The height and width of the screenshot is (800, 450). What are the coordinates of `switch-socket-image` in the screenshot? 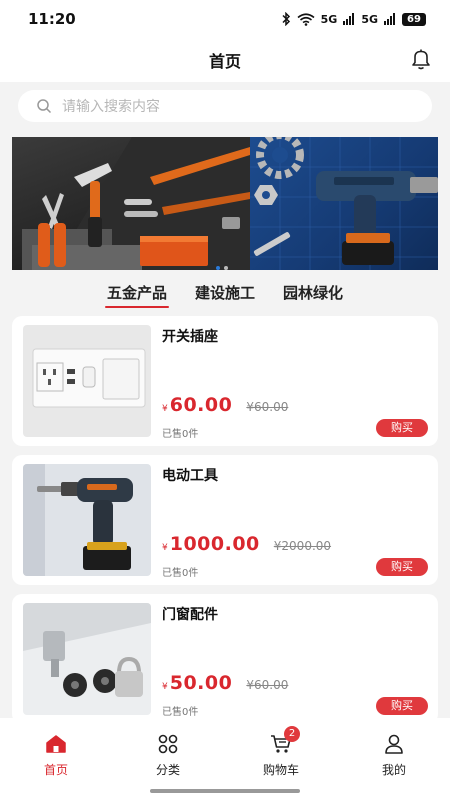 It's located at (87, 381).